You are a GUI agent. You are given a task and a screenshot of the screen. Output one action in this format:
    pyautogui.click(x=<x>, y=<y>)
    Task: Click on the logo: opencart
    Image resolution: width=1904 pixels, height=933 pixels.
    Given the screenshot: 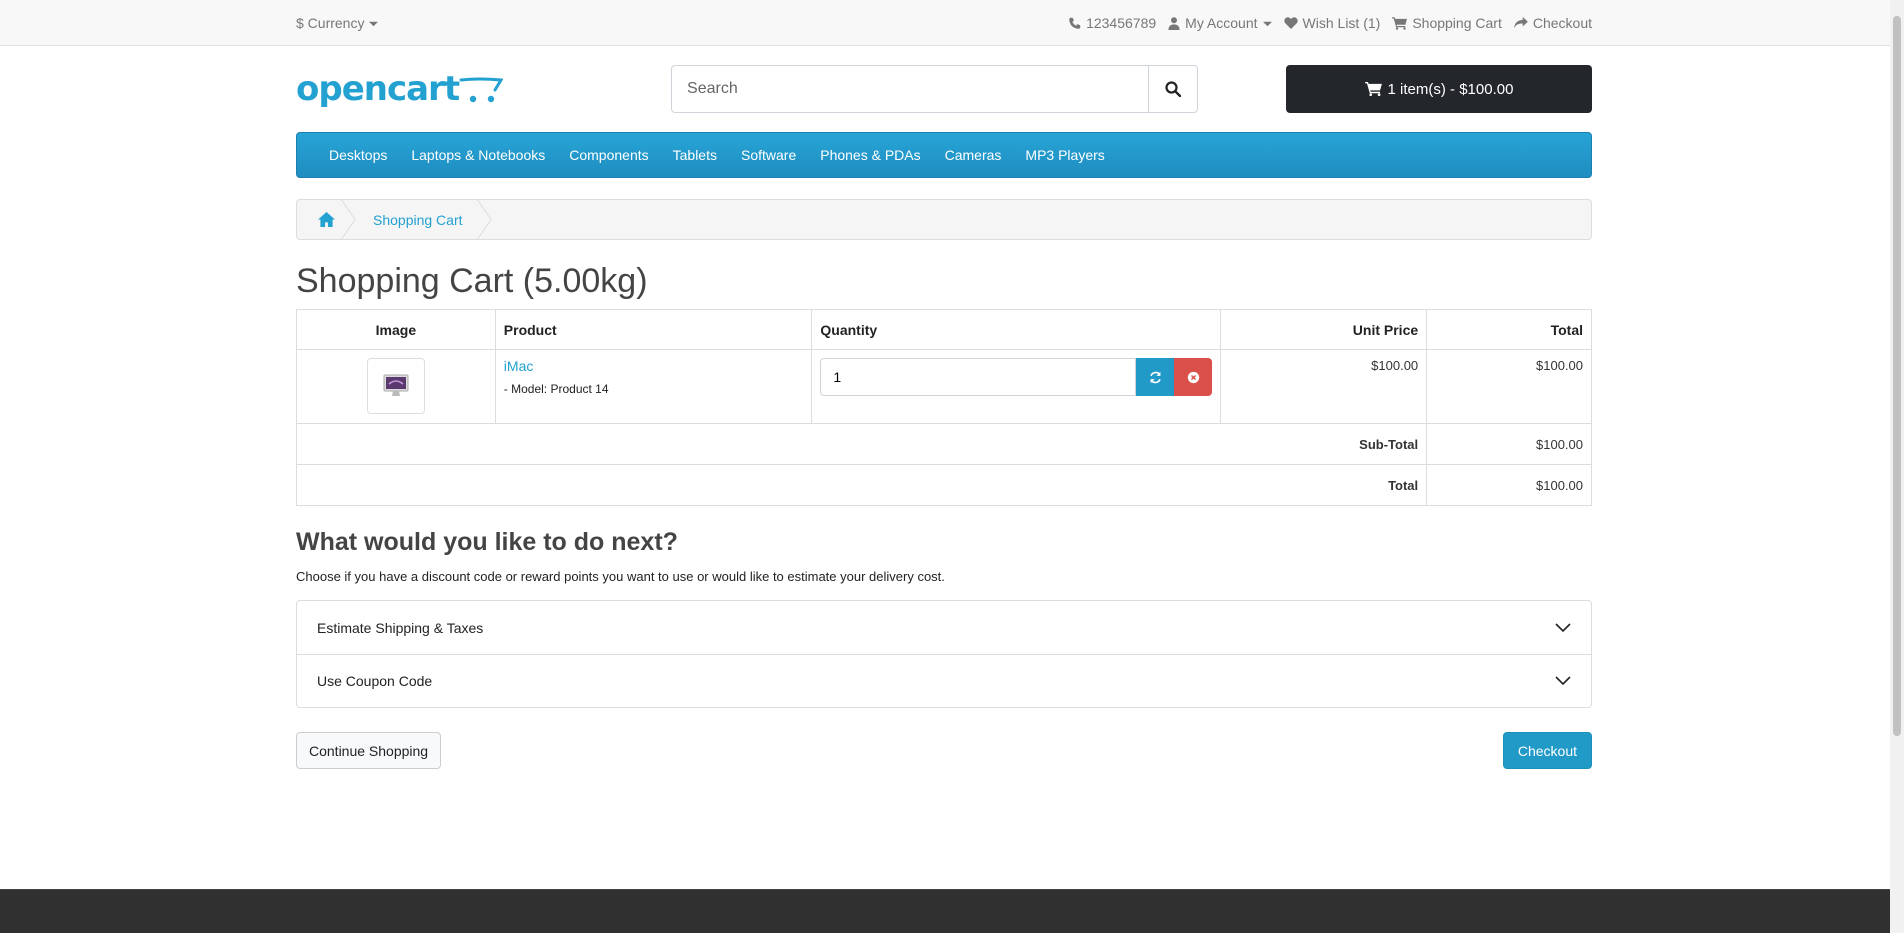 What is the action you would take?
    pyautogui.click(x=400, y=89)
    